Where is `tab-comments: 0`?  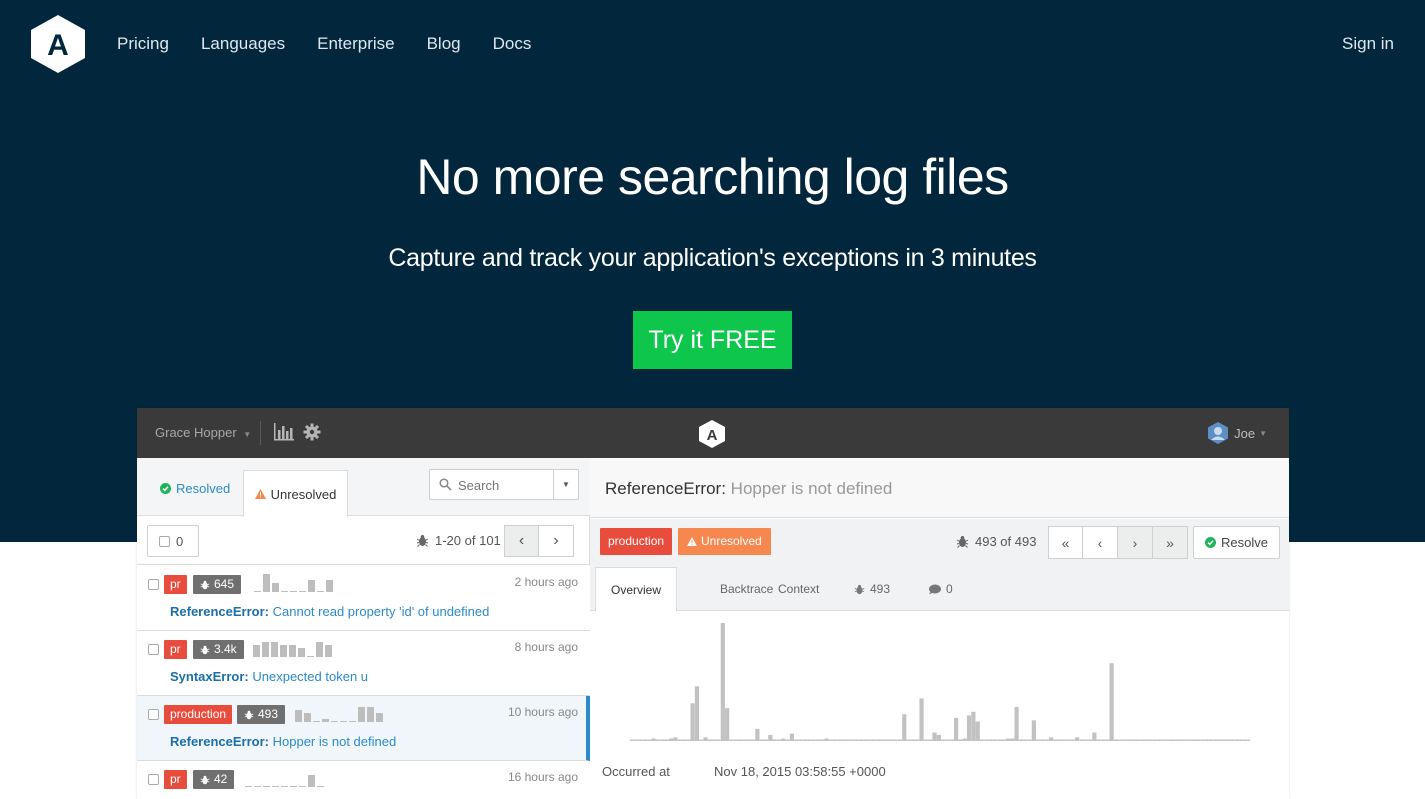
tab-comments: 0 is located at coordinates (940, 589).